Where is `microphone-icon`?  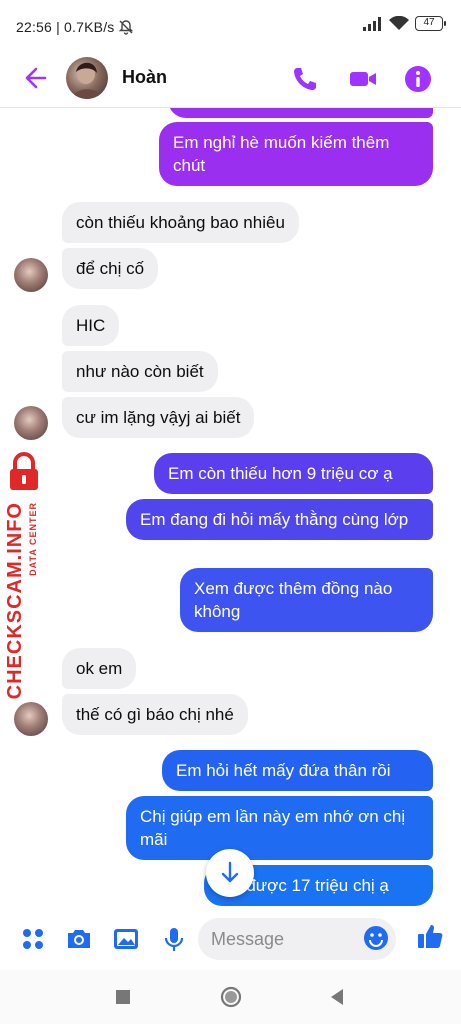
microphone-icon is located at coordinates (174, 939).